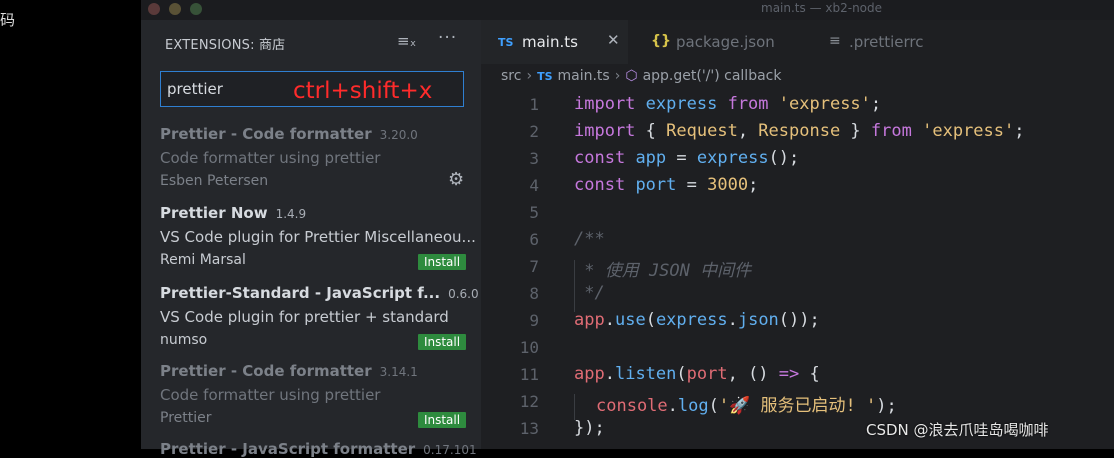 Image resolution: width=1114 pixels, height=458 pixels. I want to click on more-actions-icon: ···, so click(447, 38).